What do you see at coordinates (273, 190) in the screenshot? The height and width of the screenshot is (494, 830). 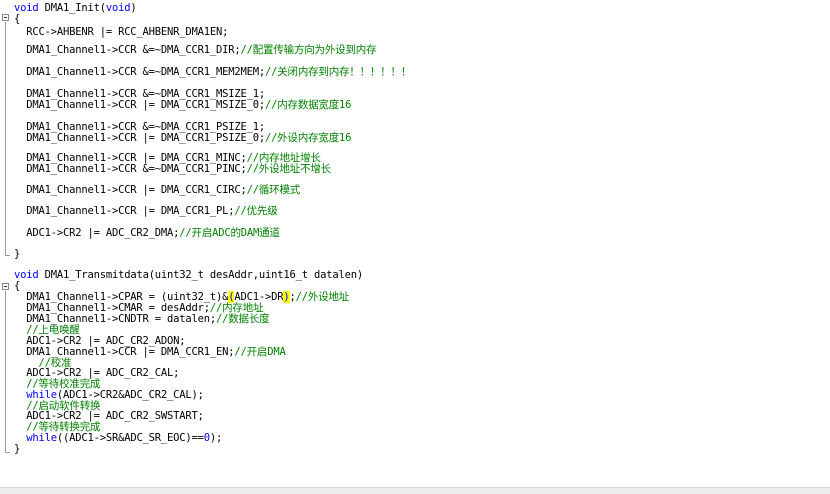 I see `code-comment: //循环模式` at bounding box center [273, 190].